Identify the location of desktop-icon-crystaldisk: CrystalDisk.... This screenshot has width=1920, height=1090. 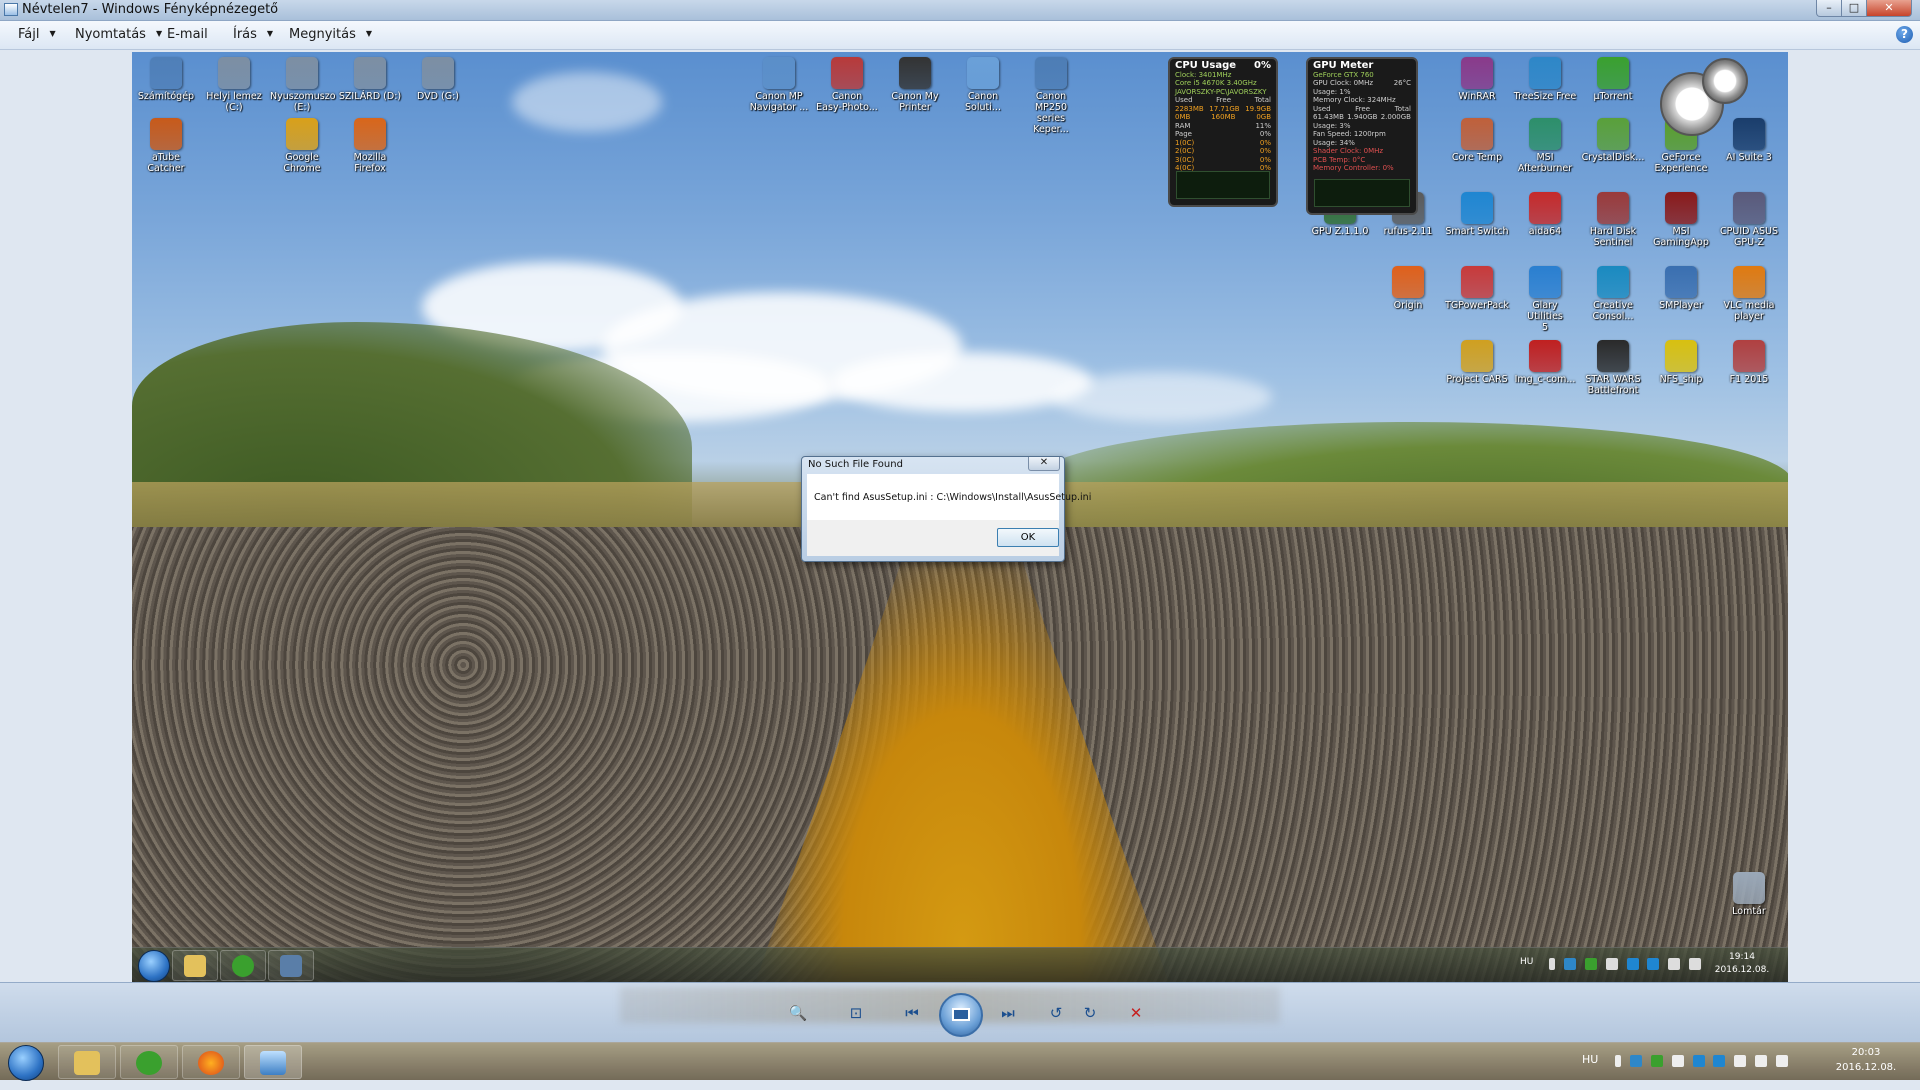
(1613, 140).